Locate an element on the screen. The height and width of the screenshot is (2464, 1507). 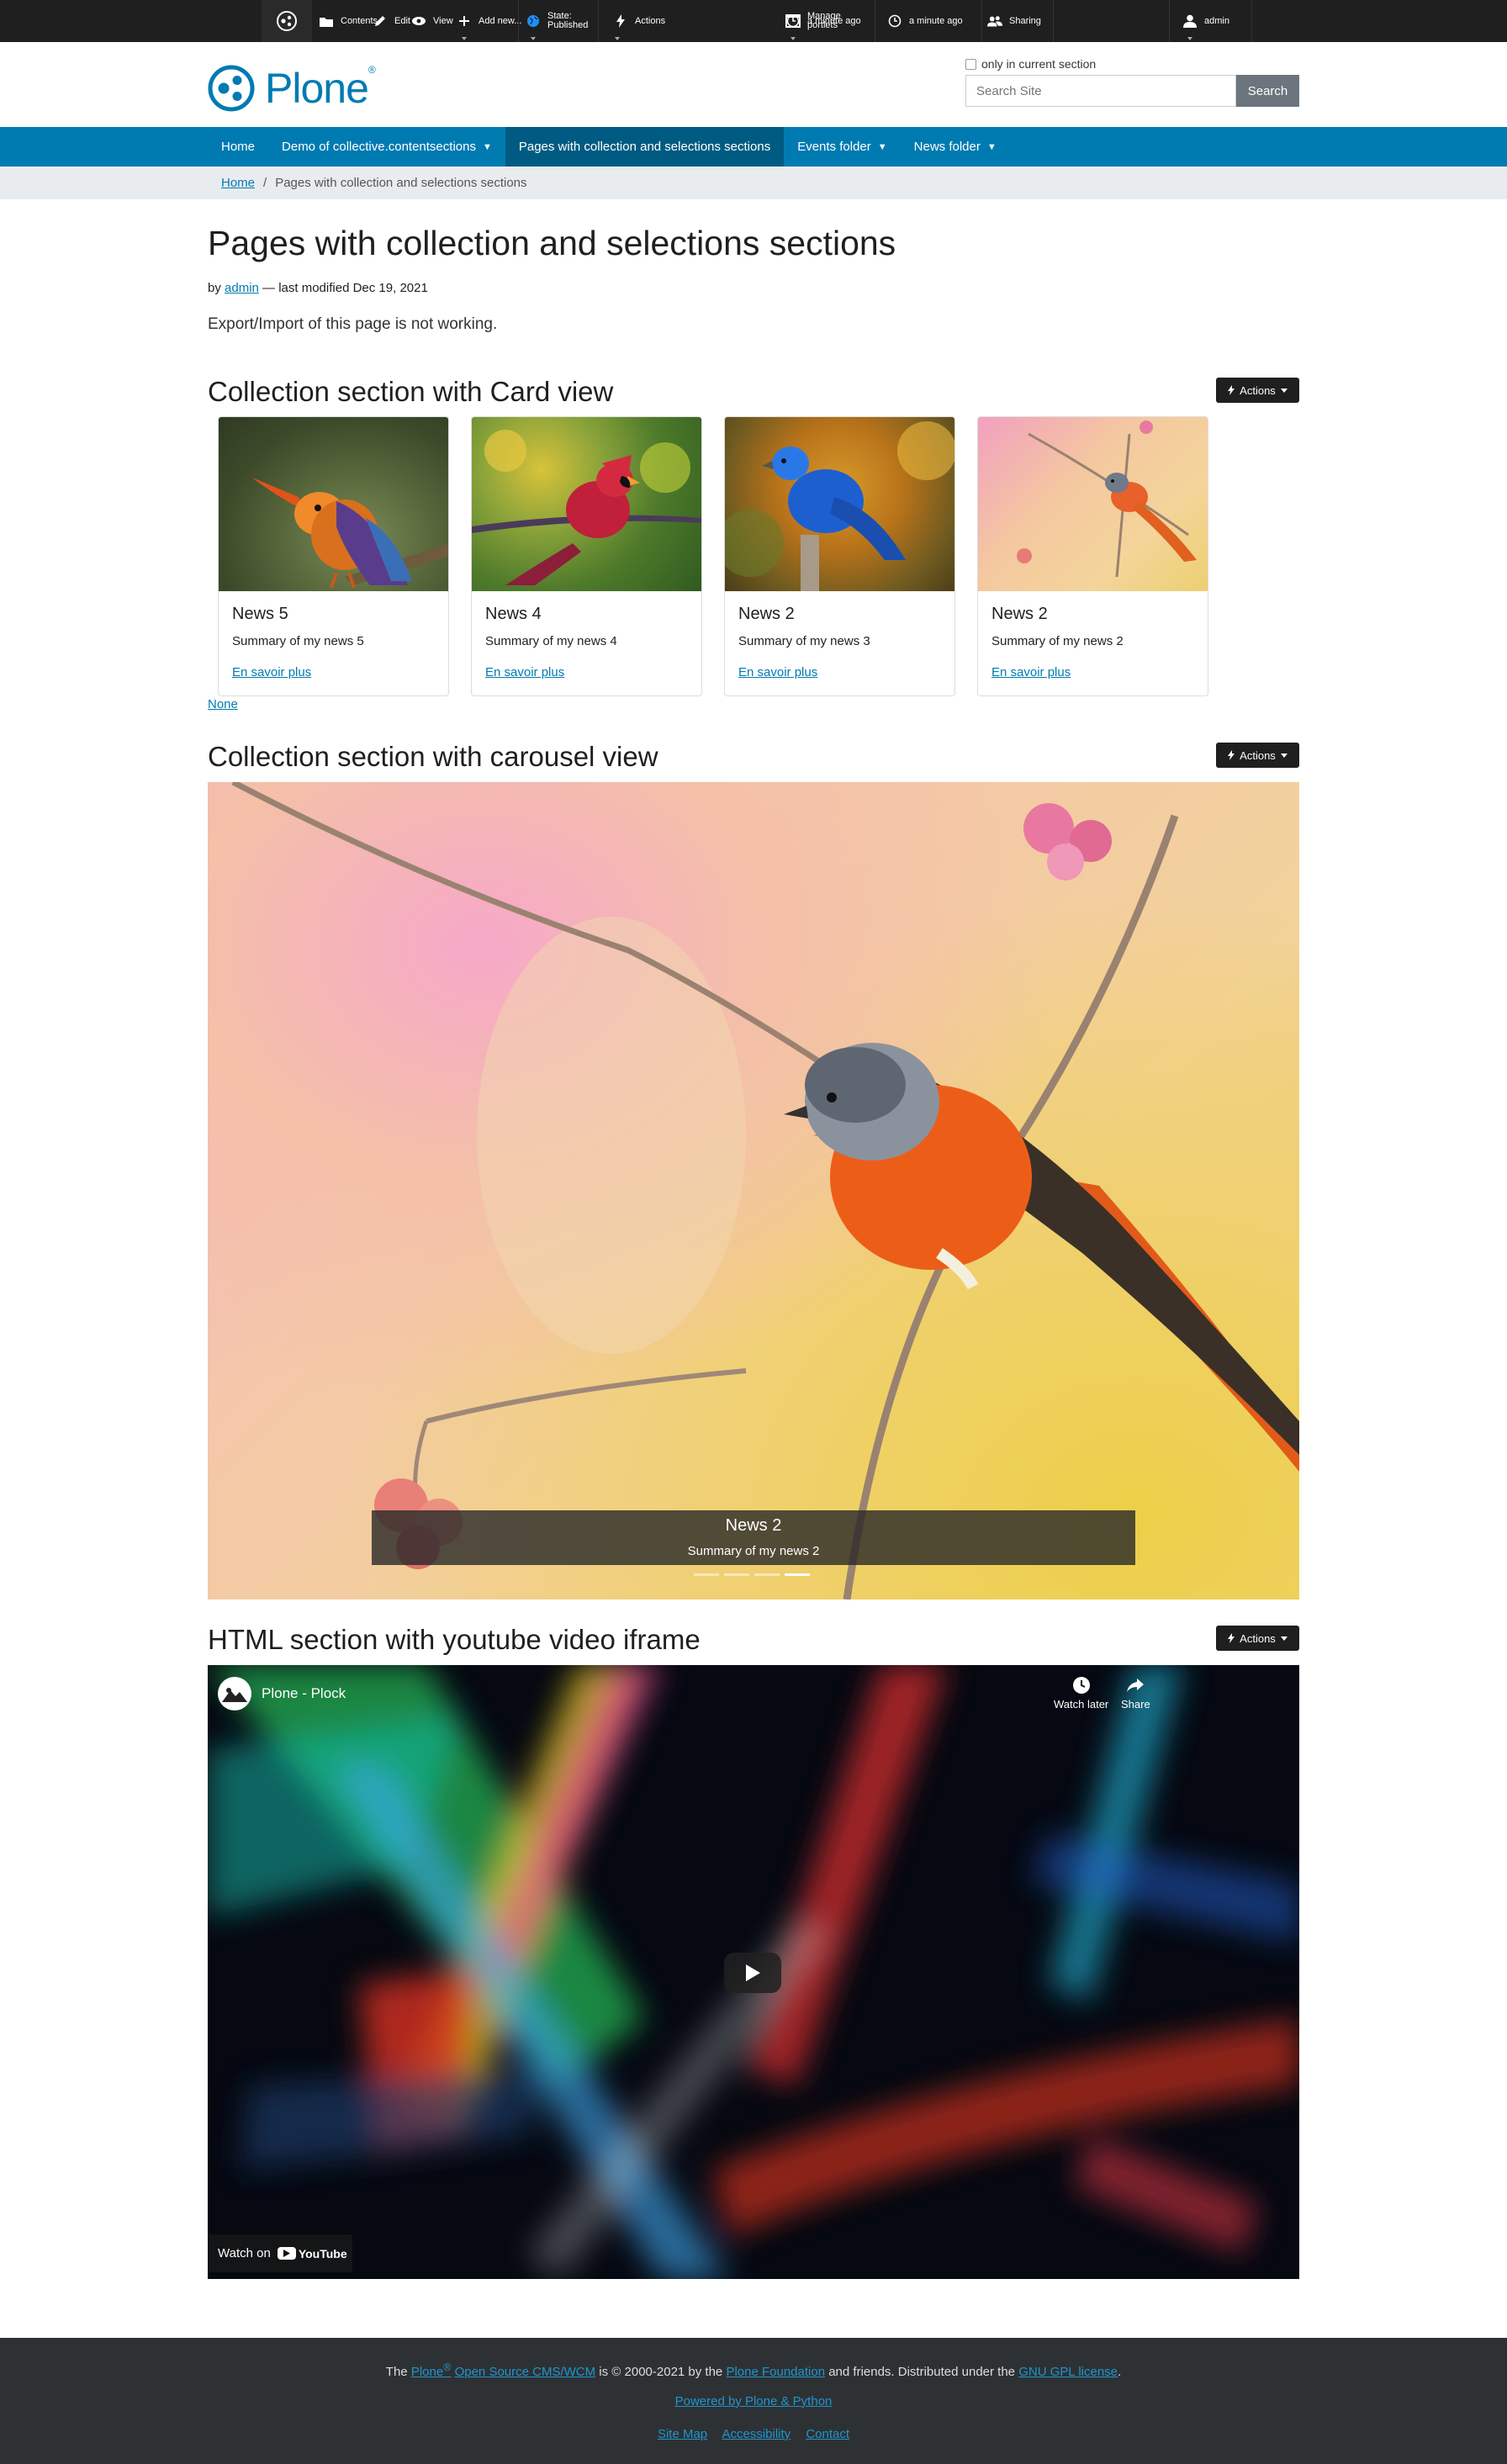
carousel-section-actions-button: Actions is located at coordinates (1257, 755).